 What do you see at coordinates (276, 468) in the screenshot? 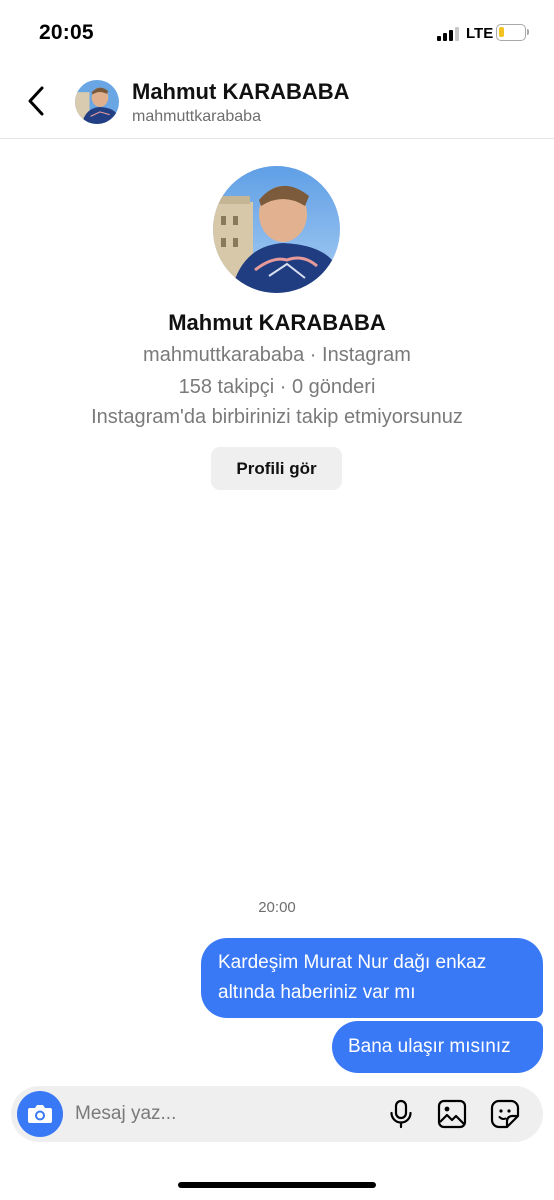
I see `view-profile-button: Profili gör` at bounding box center [276, 468].